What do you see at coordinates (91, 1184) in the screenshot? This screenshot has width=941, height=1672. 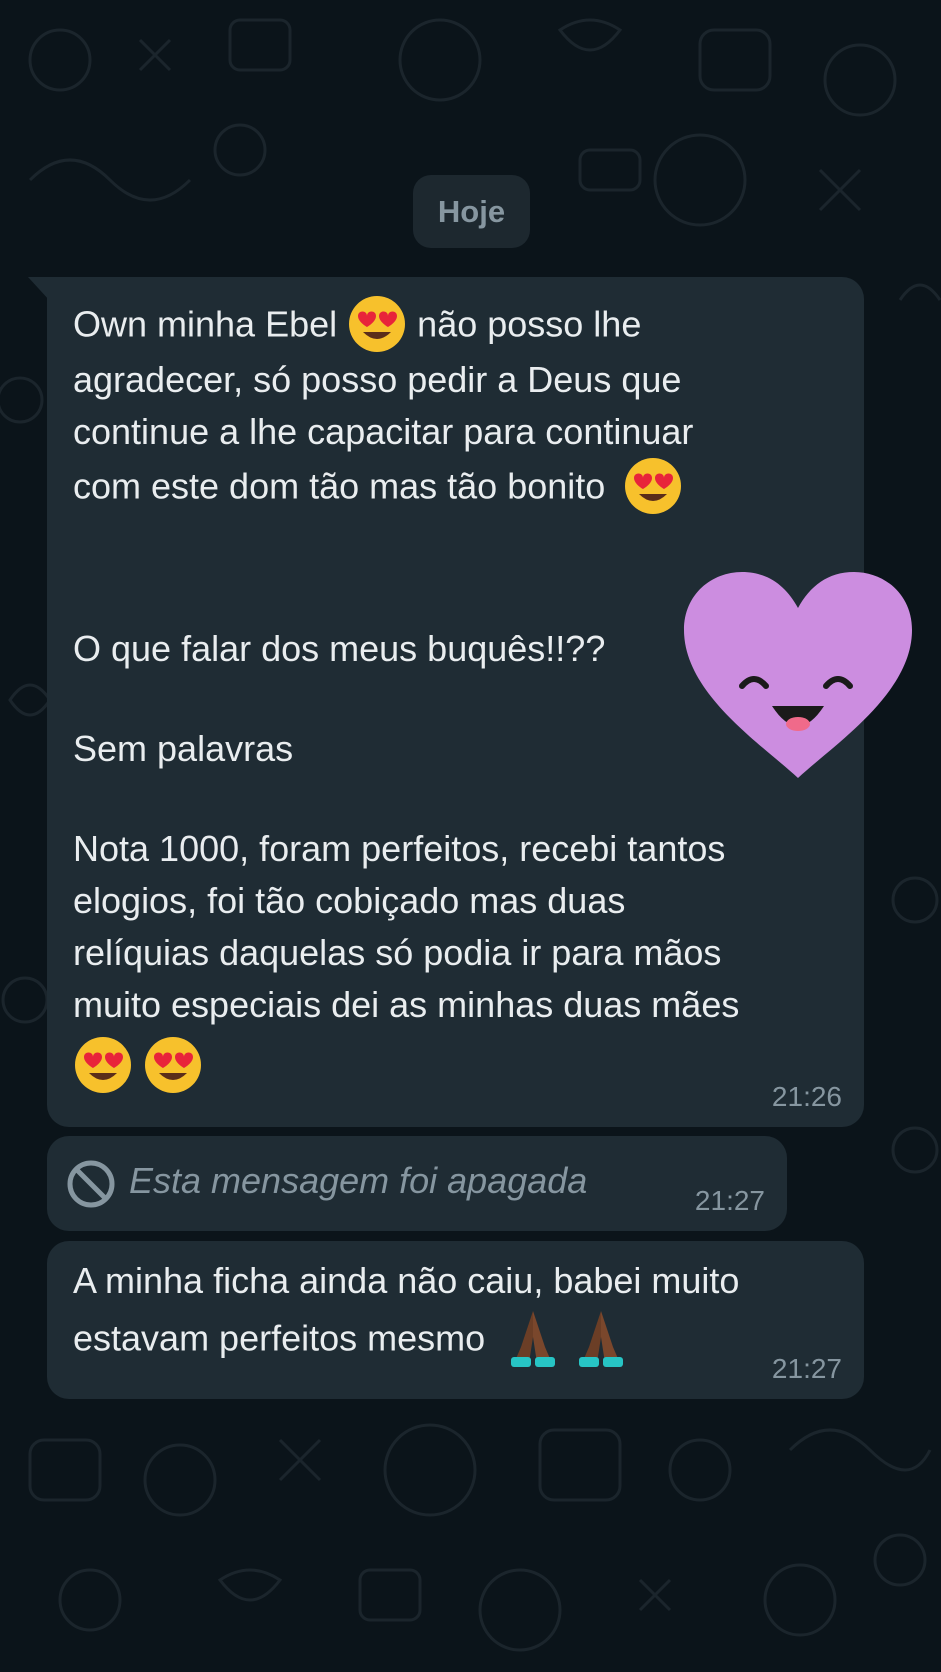 I see `block-icon` at bounding box center [91, 1184].